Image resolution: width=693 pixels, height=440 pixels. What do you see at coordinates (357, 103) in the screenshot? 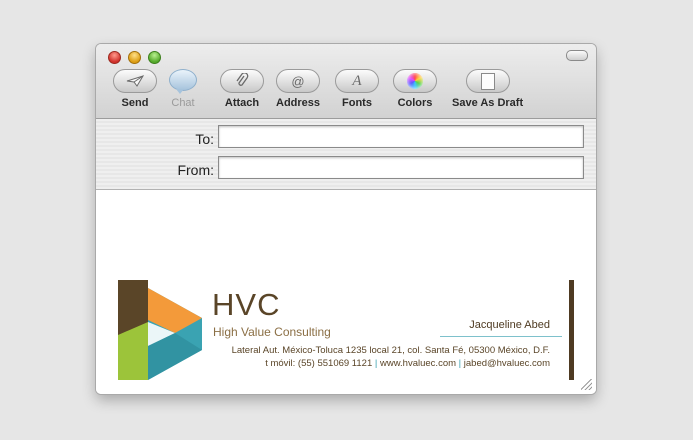
I see `fonts-label: Fonts` at bounding box center [357, 103].